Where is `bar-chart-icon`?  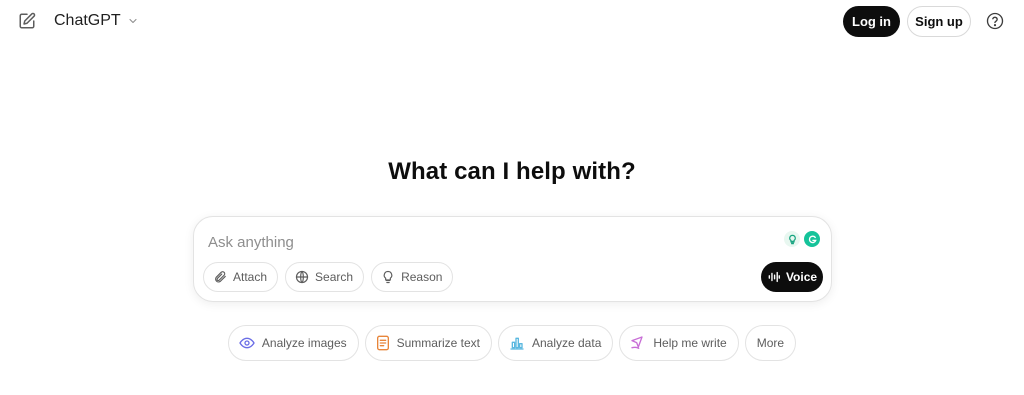 bar-chart-icon is located at coordinates (517, 343).